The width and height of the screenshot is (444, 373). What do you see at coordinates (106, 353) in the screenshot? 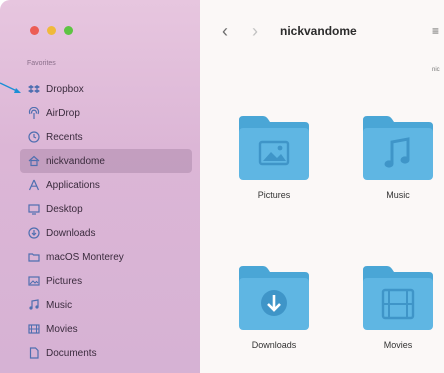
I see `sidebar-item-documents: Documents` at bounding box center [106, 353].